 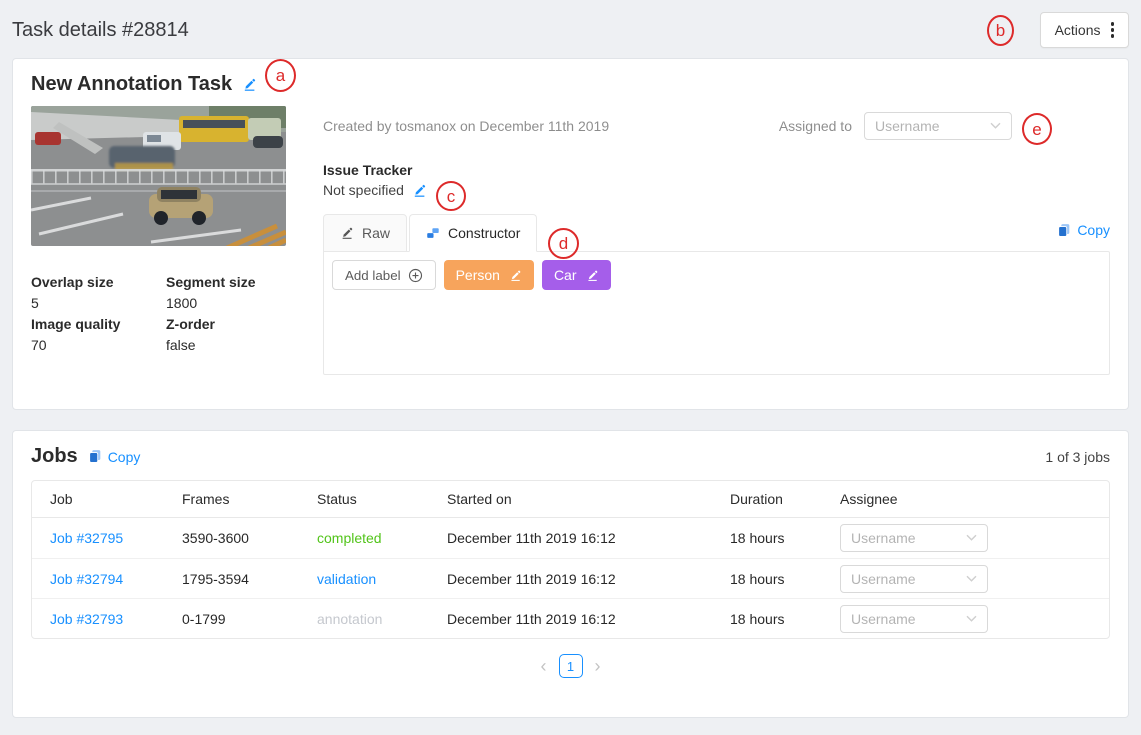 What do you see at coordinates (756, 499) in the screenshot?
I see `jobs-column-header: Duration` at bounding box center [756, 499].